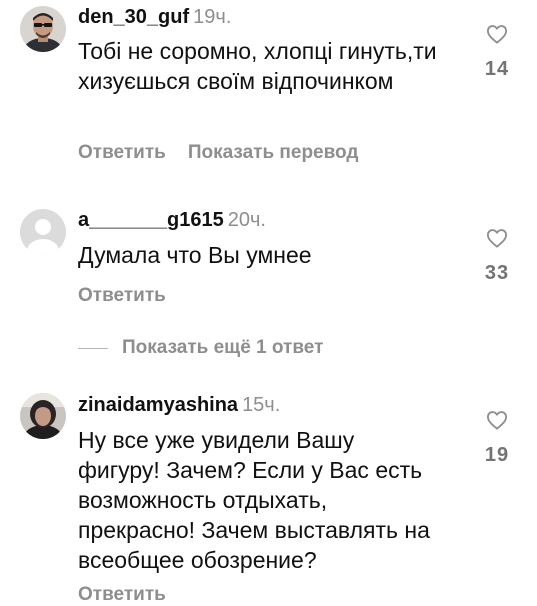  I want to click on view-more-replies-button: Показать ещё 1 ответ, so click(200, 348).